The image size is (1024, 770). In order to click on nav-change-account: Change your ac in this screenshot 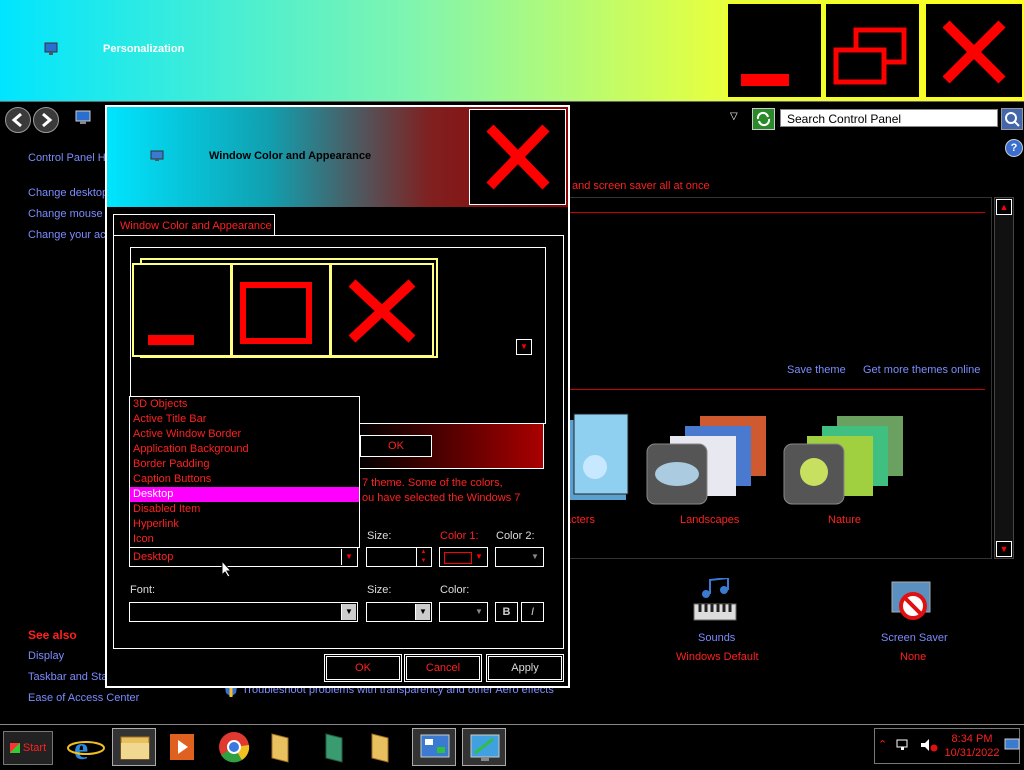, I will do `click(67, 235)`.